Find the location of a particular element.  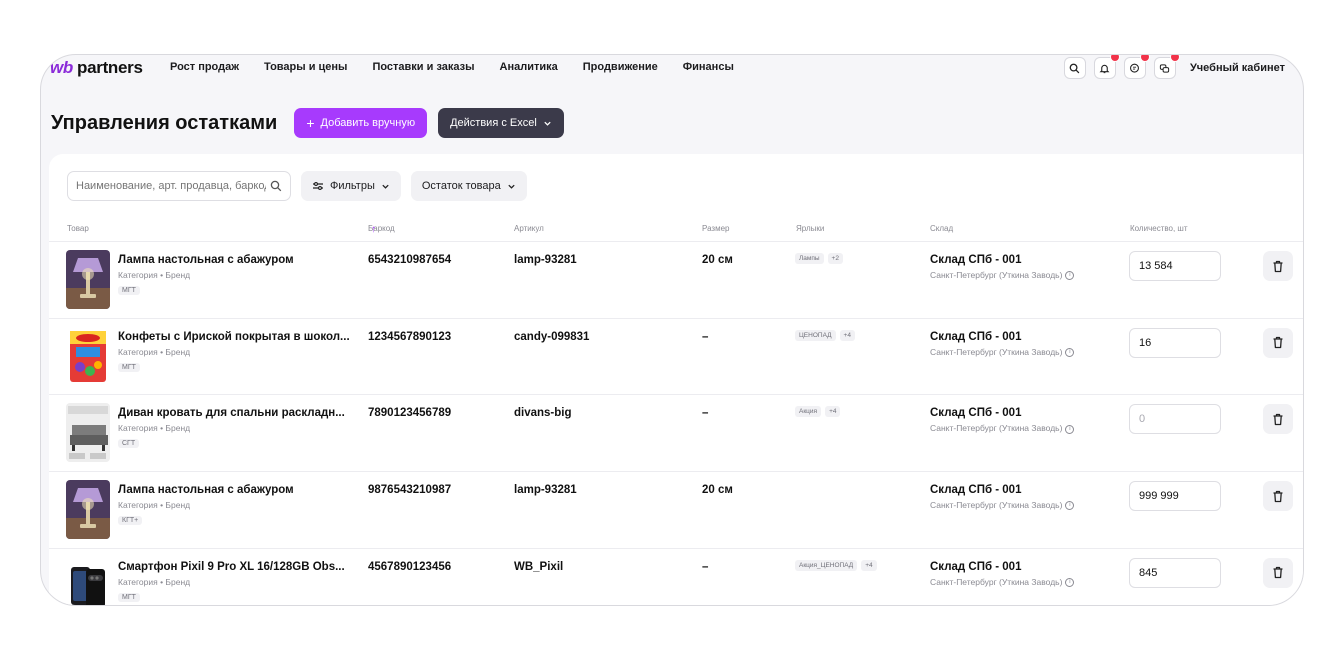

nav-item: Продвижение is located at coordinates (620, 67).